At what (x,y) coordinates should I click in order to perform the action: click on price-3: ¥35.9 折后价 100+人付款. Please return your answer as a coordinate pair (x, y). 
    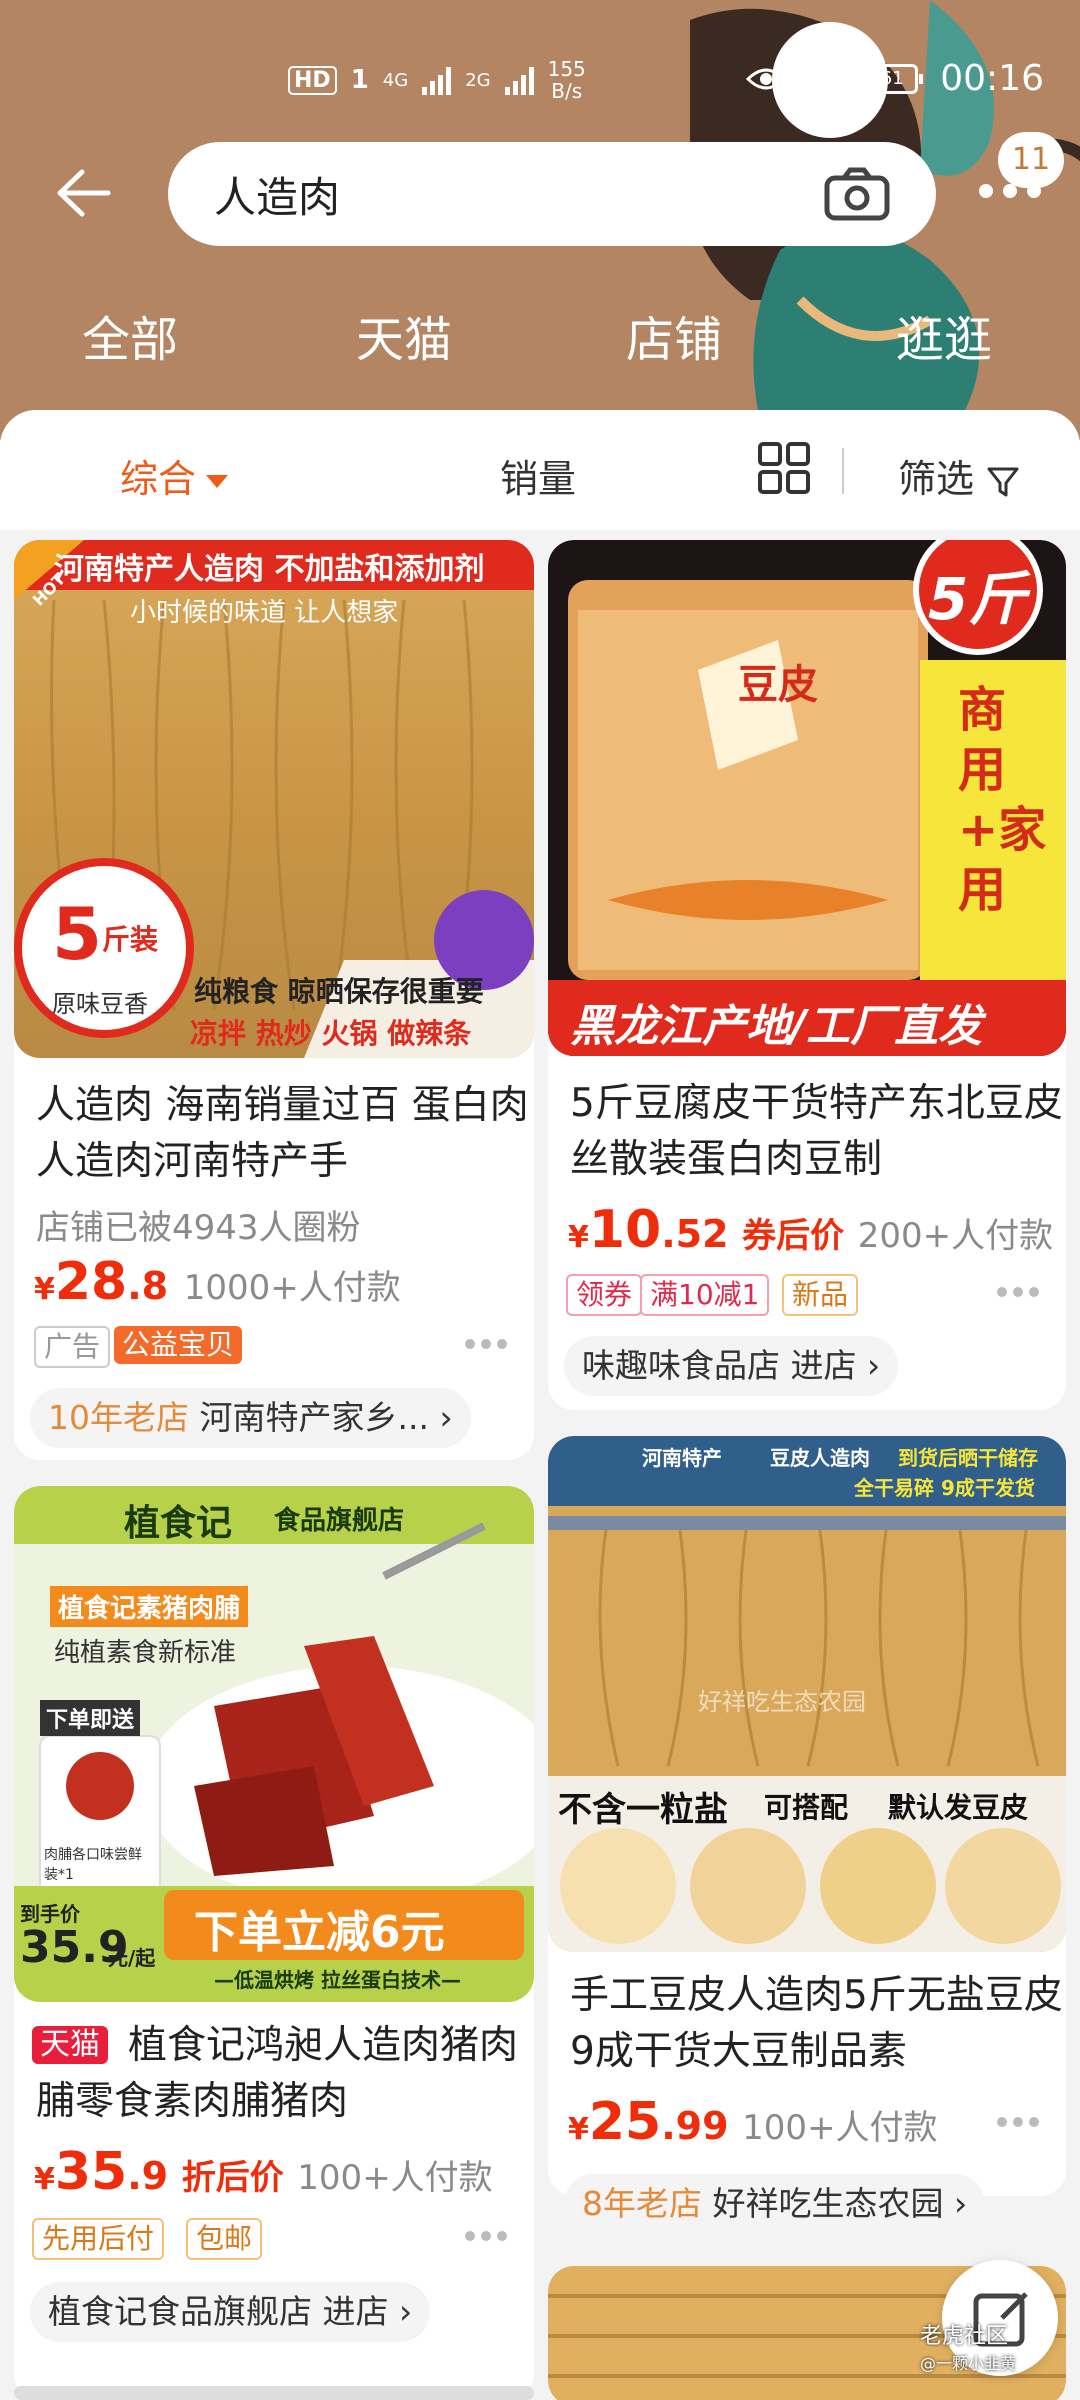
    Looking at the image, I should click on (263, 2172).